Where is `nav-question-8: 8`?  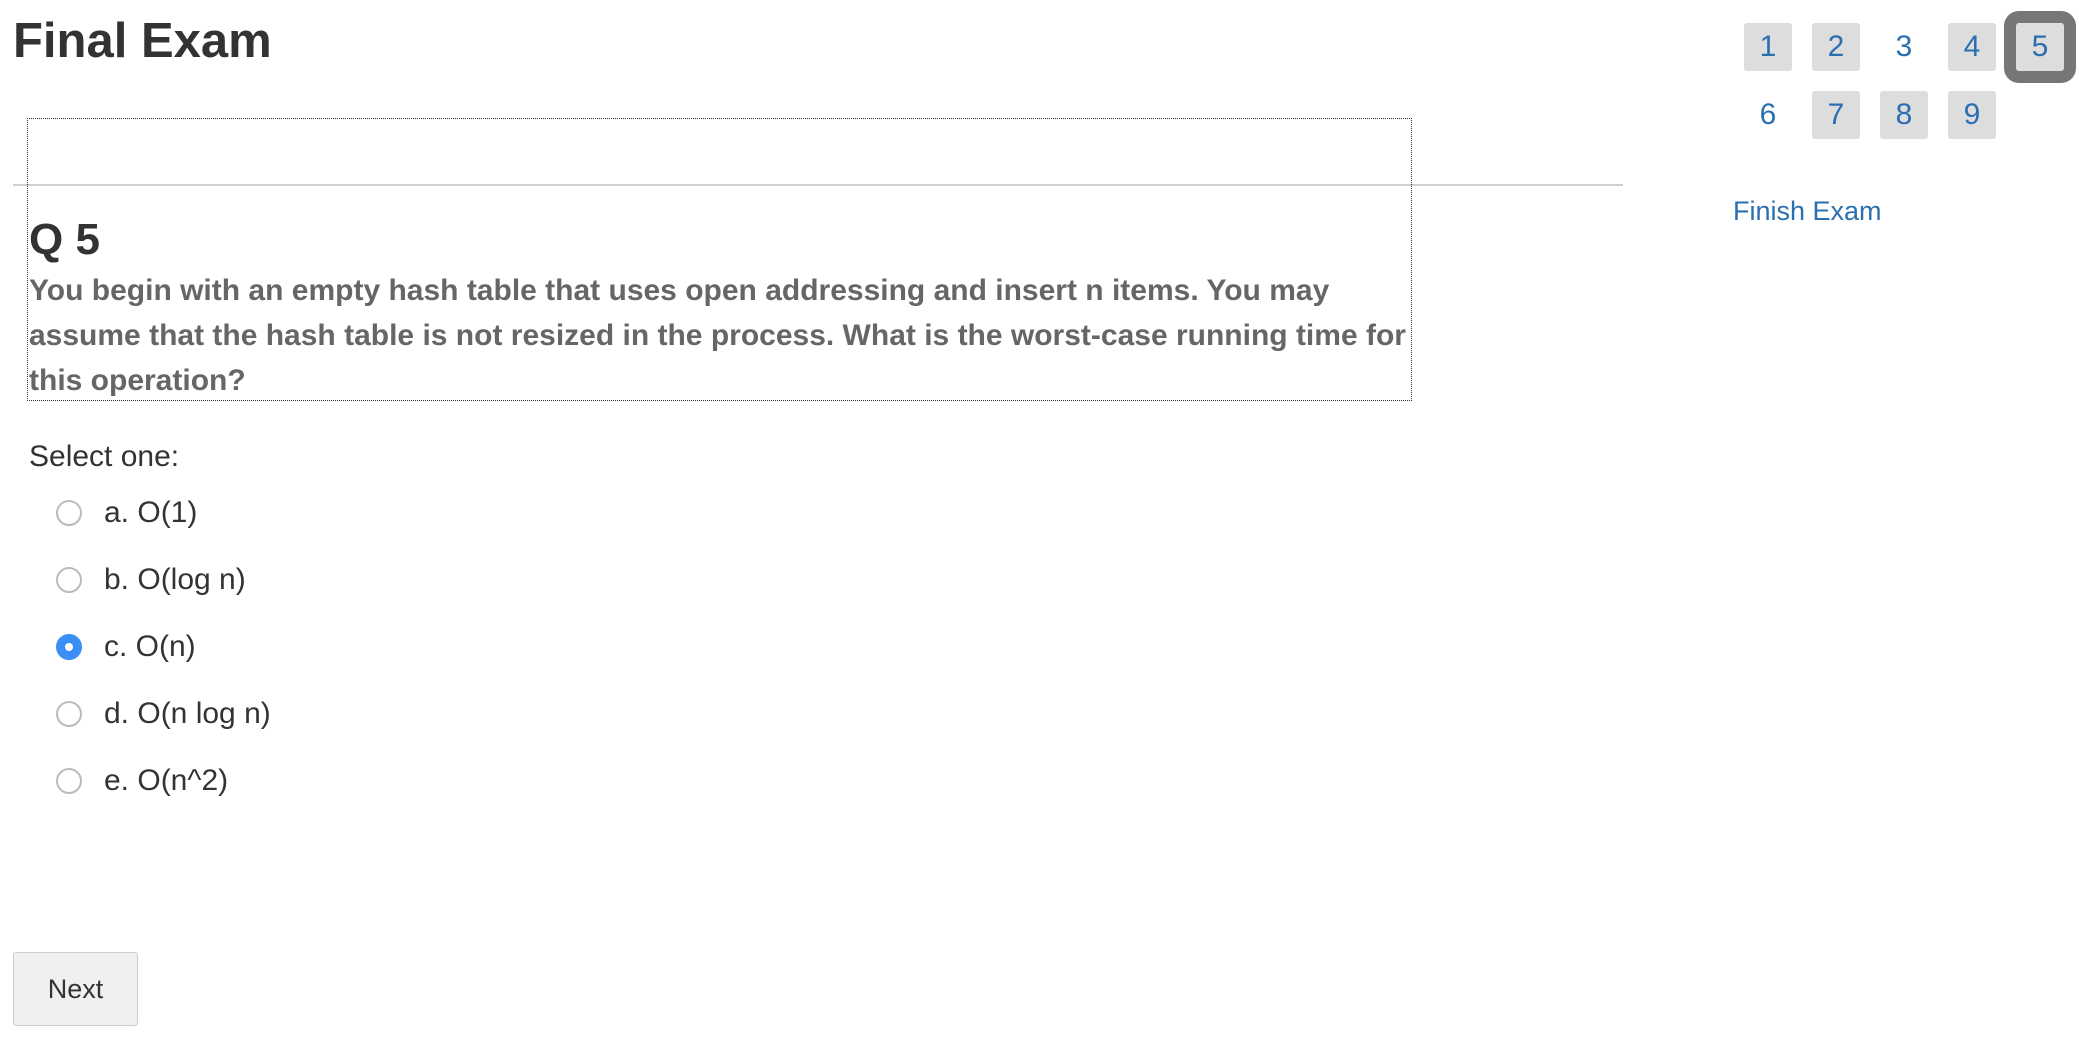 nav-question-8: 8 is located at coordinates (1904, 115).